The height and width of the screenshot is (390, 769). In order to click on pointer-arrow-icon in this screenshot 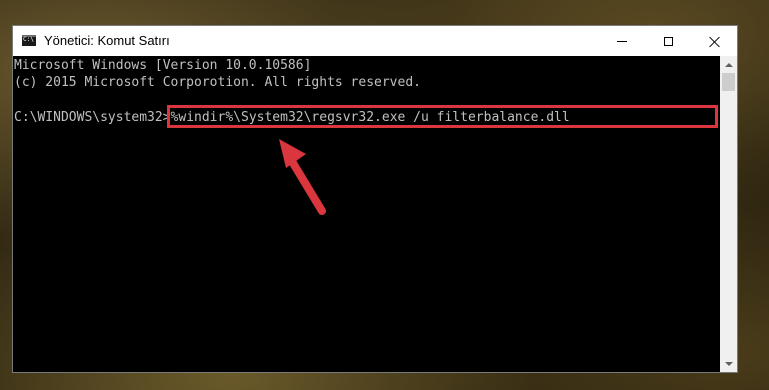, I will do `click(302, 177)`.